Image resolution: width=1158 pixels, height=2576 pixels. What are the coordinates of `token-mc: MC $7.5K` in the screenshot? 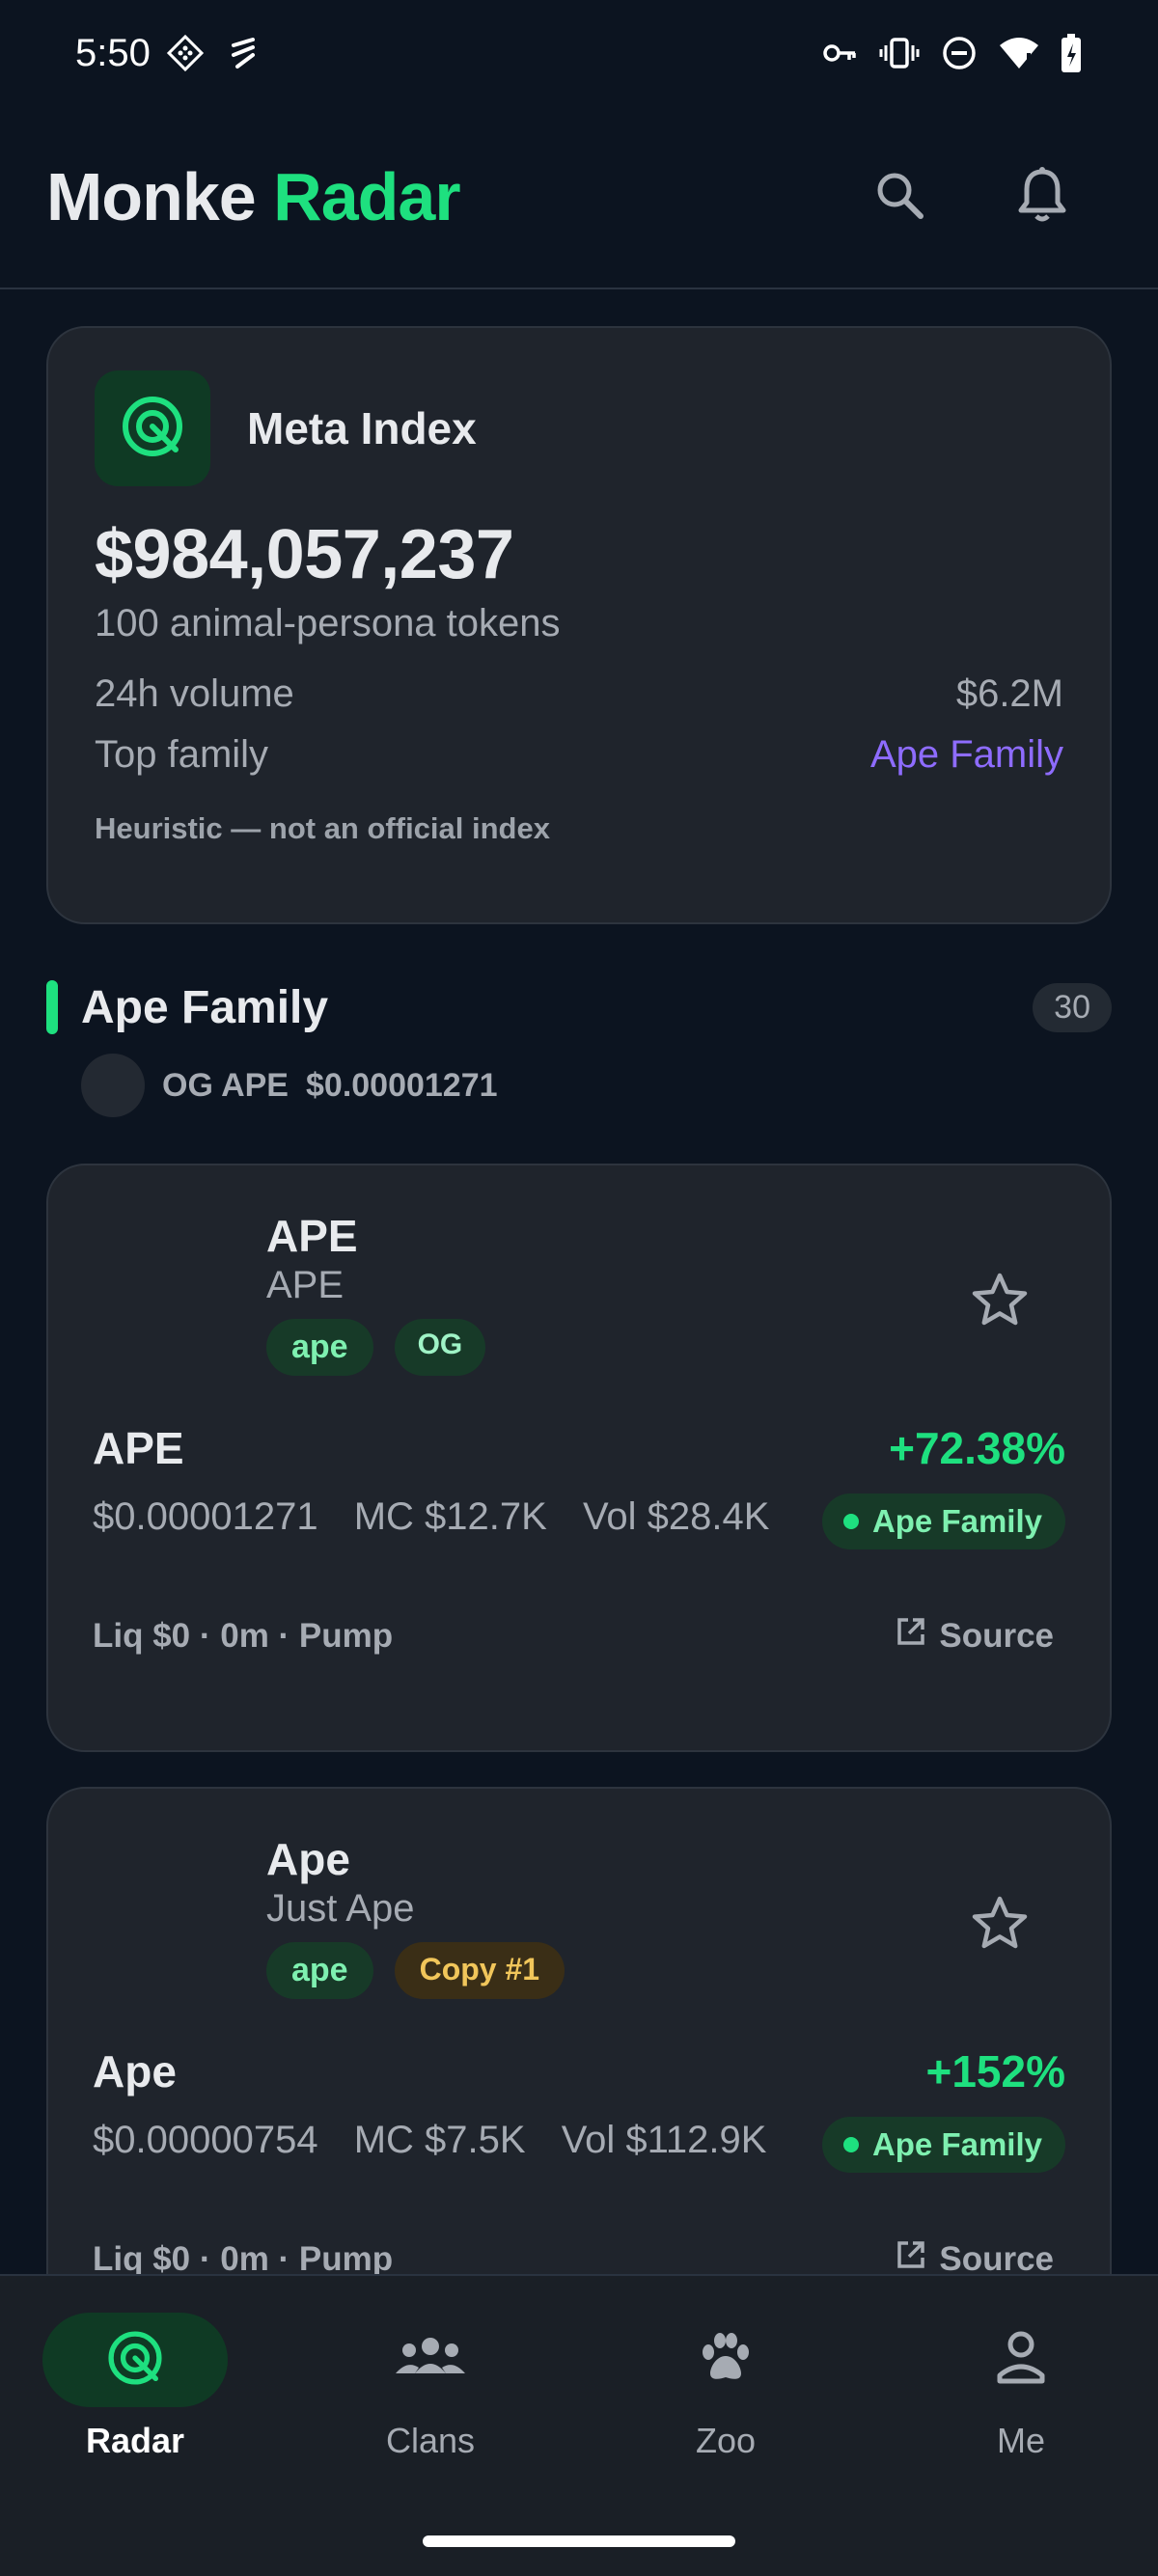 It's located at (439, 2140).